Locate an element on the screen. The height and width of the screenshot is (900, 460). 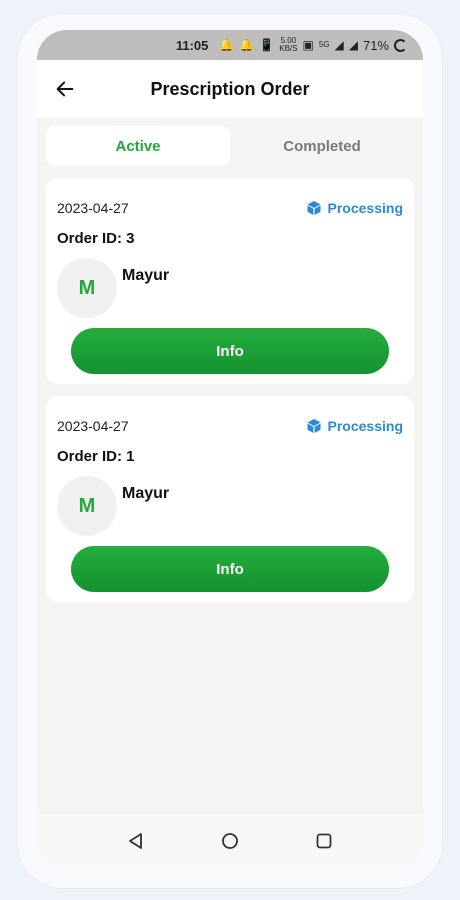
home-circle-icon is located at coordinates (230, 841).